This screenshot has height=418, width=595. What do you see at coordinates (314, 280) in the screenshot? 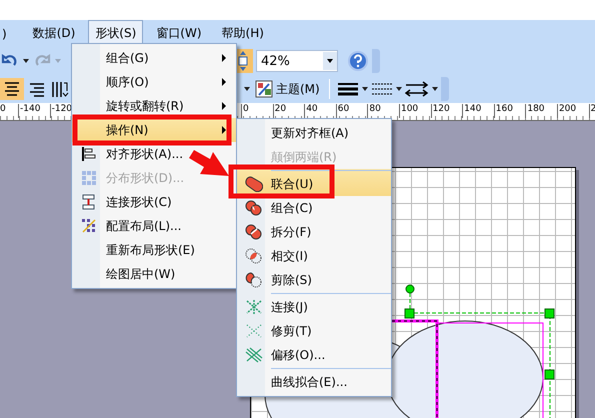
I see `menu-item: 剪除(S)` at bounding box center [314, 280].